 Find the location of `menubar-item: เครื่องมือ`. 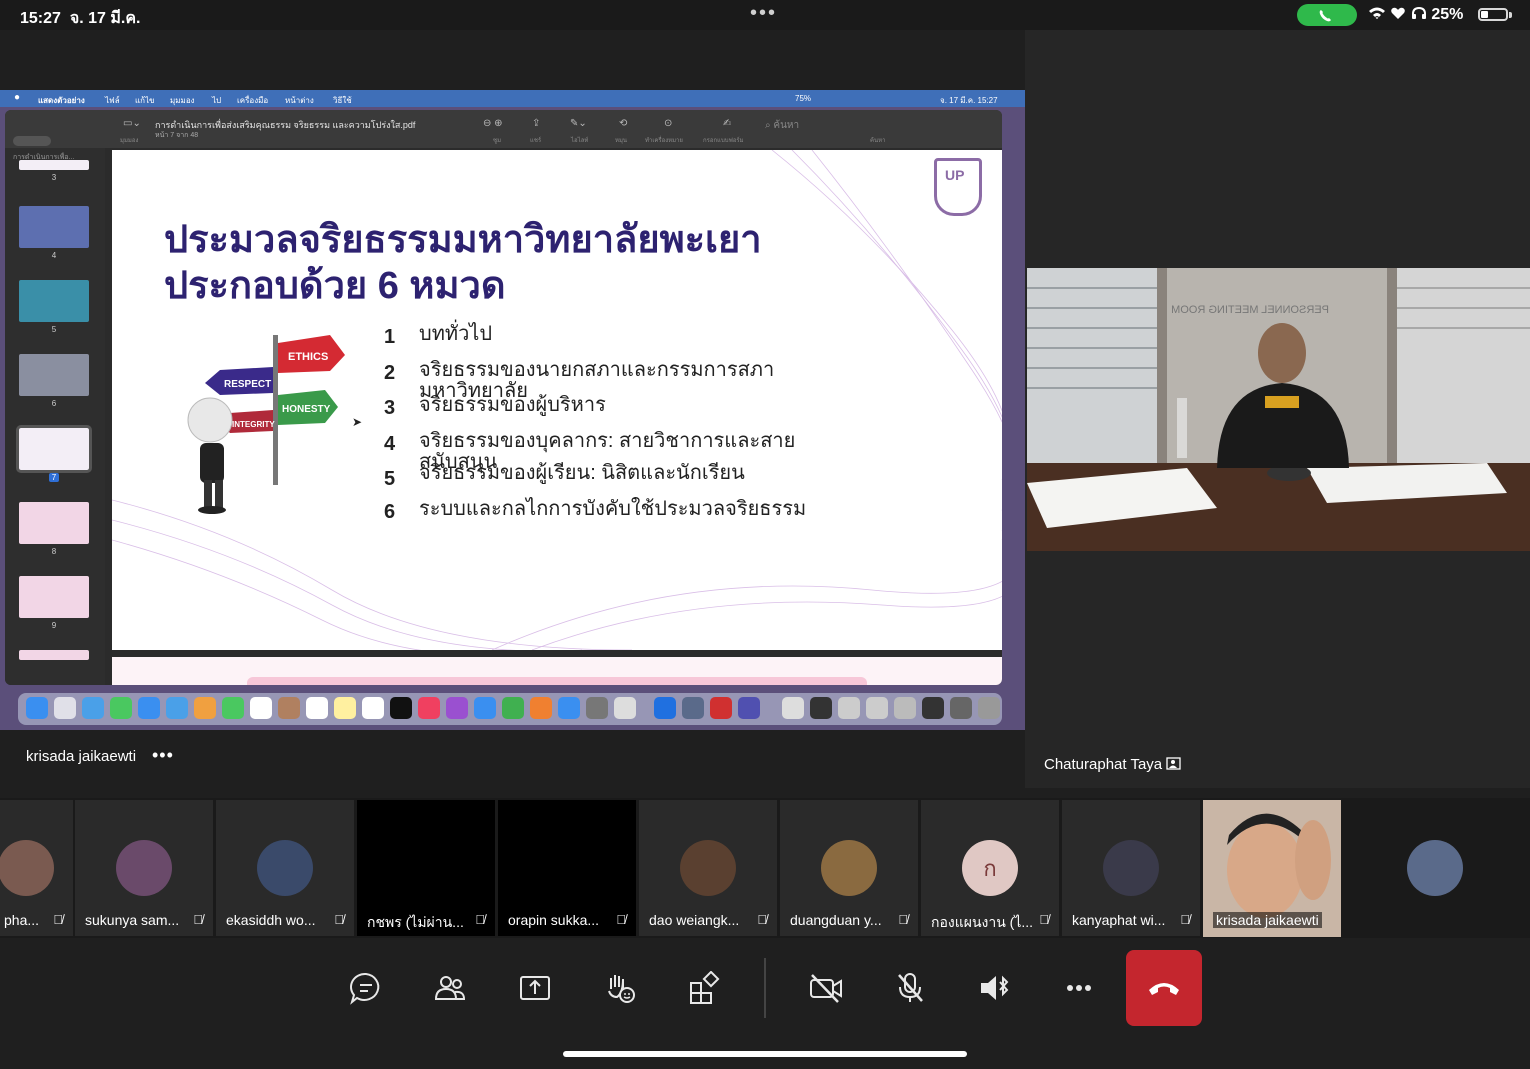

menubar-item: เครื่องมือ is located at coordinates (253, 100).